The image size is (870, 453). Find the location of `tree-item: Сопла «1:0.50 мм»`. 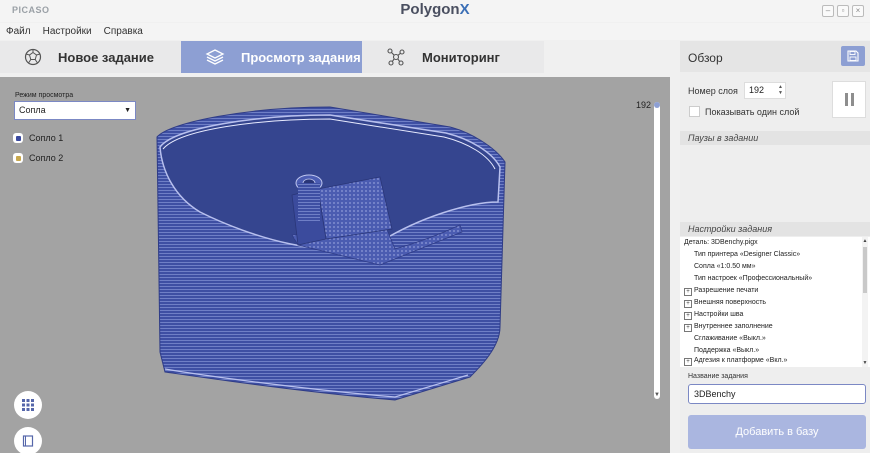

tree-item: Сопла «1:0.50 мм» is located at coordinates (725, 266).